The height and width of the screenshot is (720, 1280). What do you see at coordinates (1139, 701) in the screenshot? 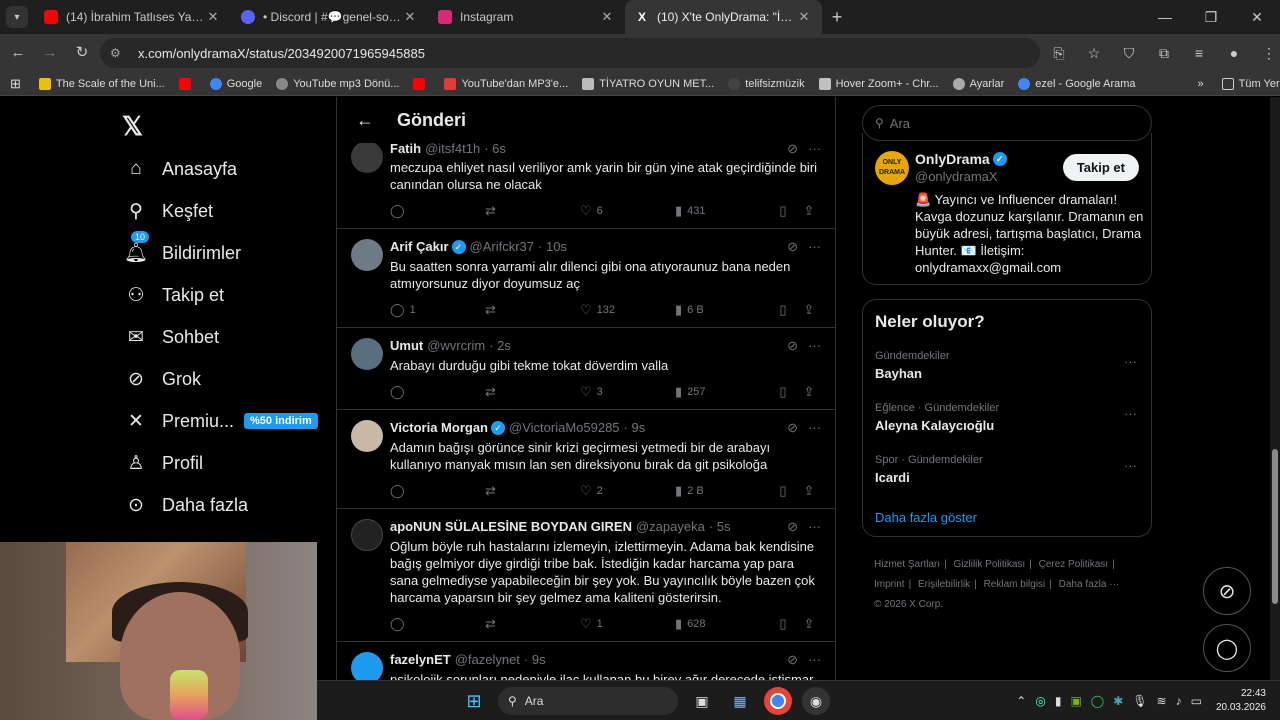
I see `microphone-icon: 🎙︎` at bounding box center [1139, 701].